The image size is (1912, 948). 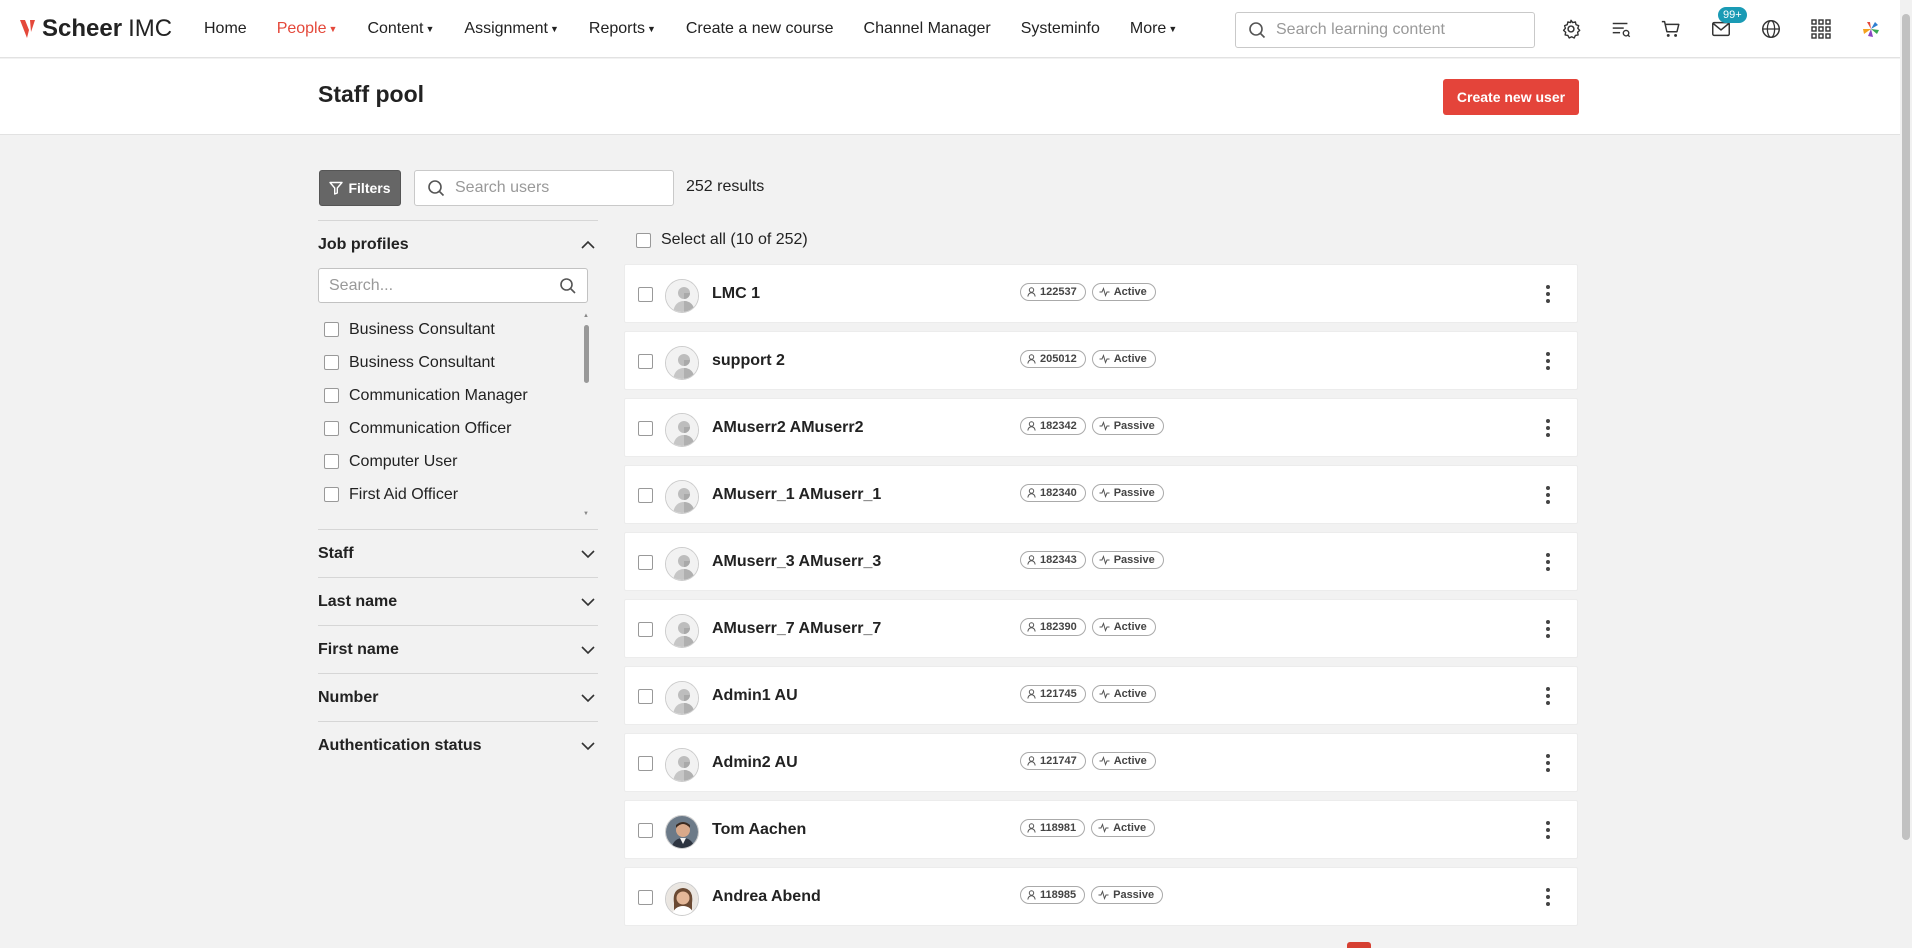 What do you see at coordinates (759, 830) in the screenshot?
I see `user-name: Tom Aachen` at bounding box center [759, 830].